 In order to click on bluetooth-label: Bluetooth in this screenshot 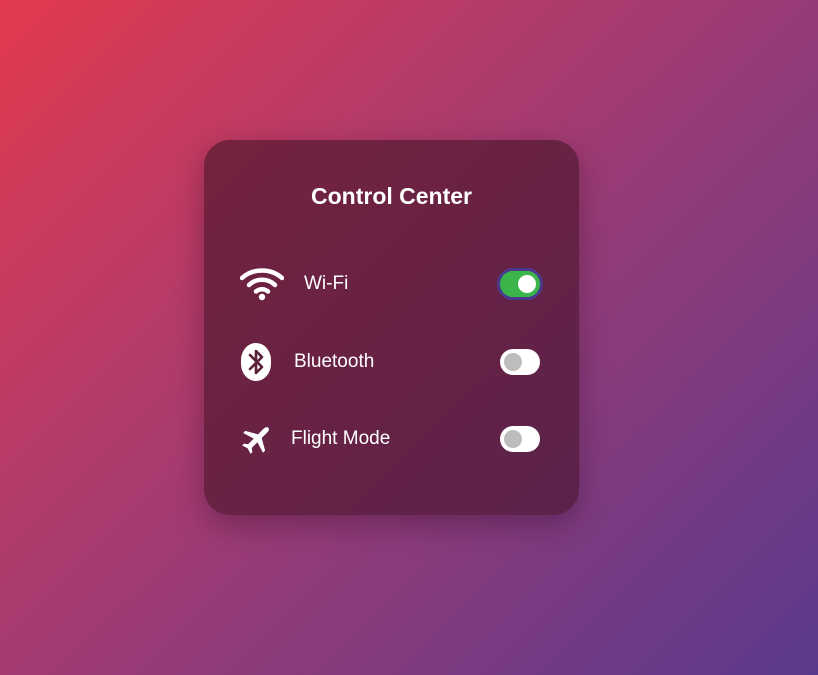, I will do `click(334, 361)`.